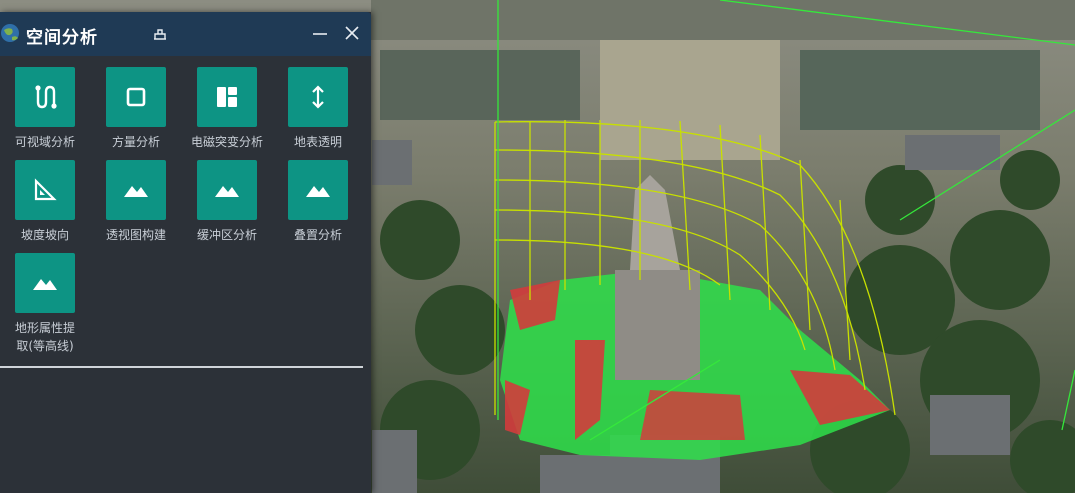  Describe the element at coordinates (160, 34) in the screenshot. I see `dock-icon` at that location.